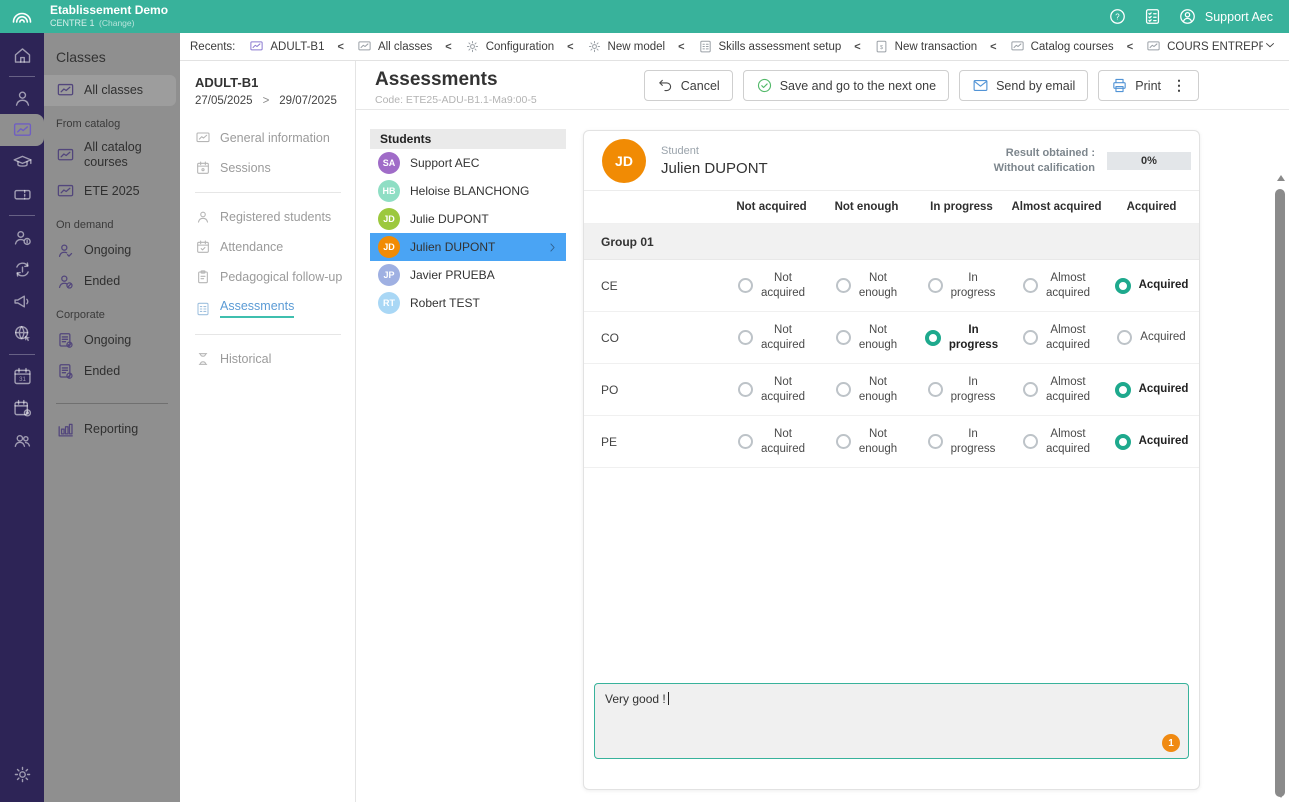  I want to click on recent-item: $ New transaction, so click(925, 46).